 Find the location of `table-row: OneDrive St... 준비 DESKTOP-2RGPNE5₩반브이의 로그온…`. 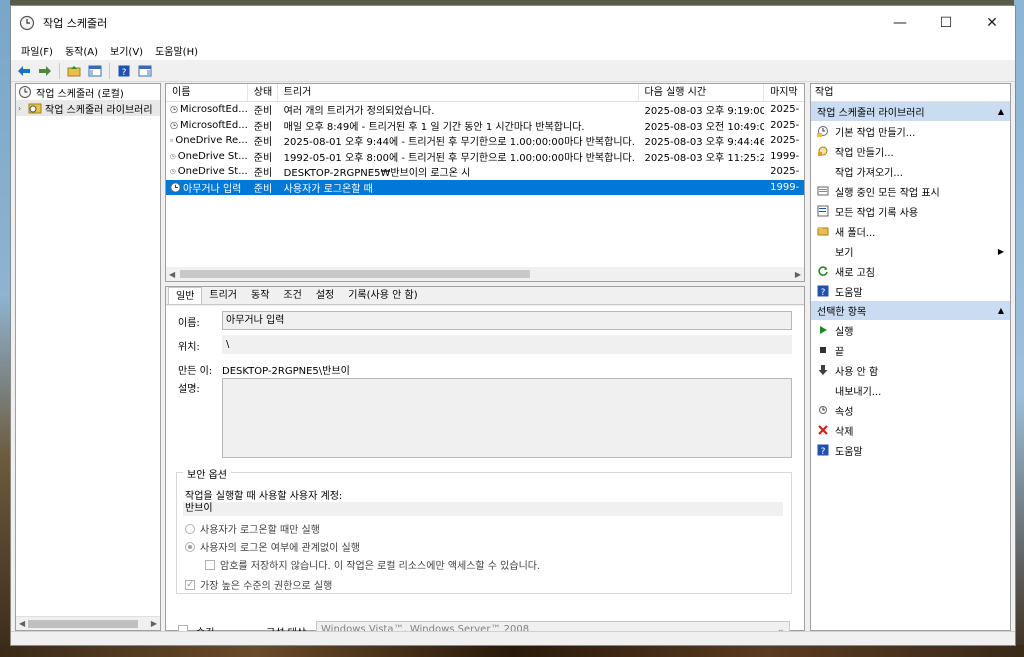

table-row: OneDrive St... 준비 DESKTOP-2RGPNE5₩반브이의 로그온… is located at coordinates (485, 172).